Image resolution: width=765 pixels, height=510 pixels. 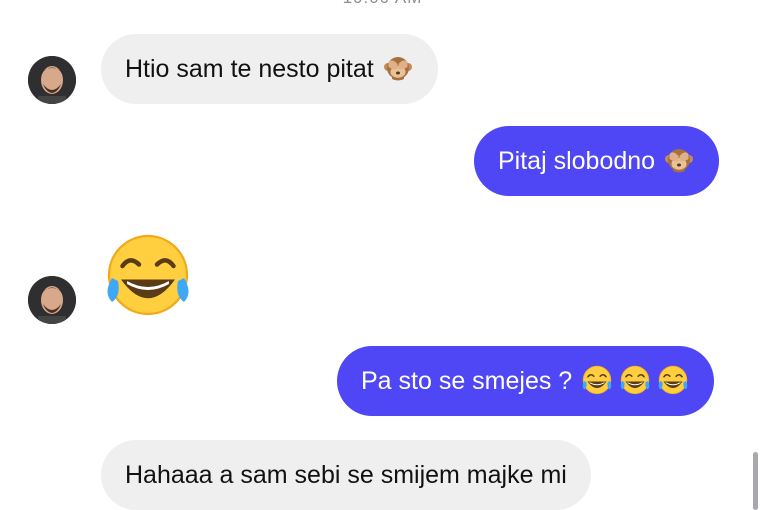 What do you see at coordinates (467, 381) in the screenshot?
I see `message-text: Pa sto se smejes ?` at bounding box center [467, 381].